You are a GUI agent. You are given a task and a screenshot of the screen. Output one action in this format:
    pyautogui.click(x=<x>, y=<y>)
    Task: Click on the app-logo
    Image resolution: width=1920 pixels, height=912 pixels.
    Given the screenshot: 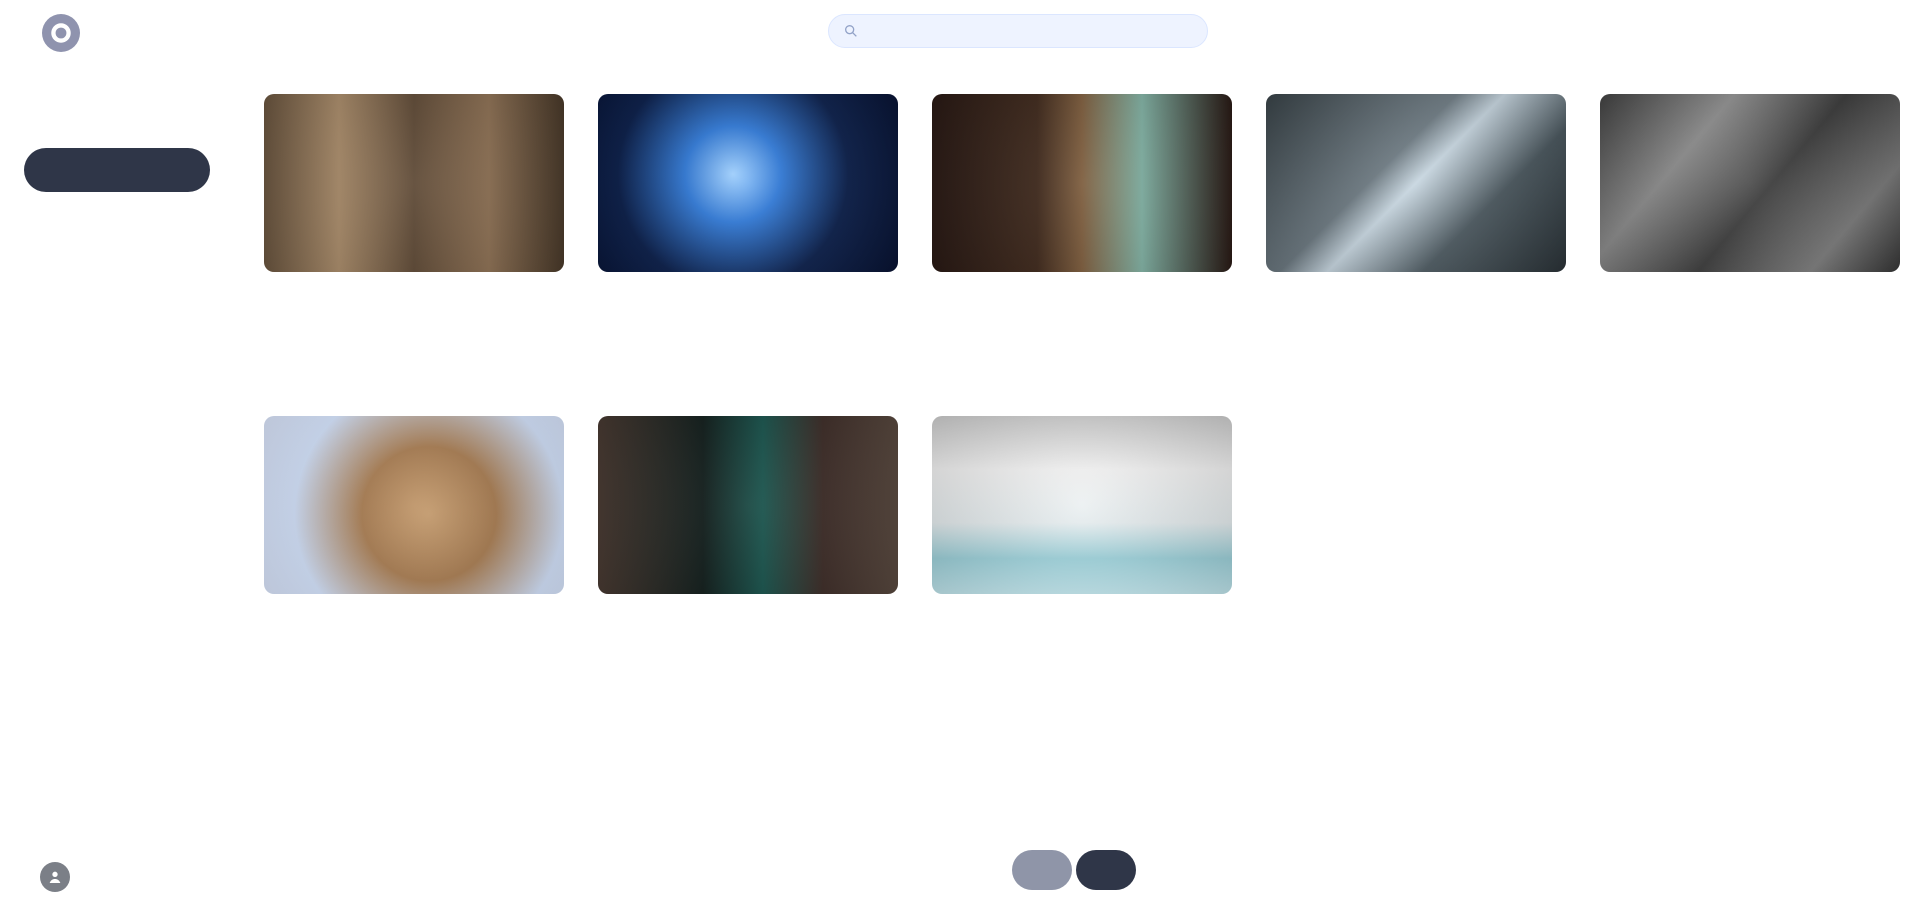 What is the action you would take?
    pyautogui.click(x=66, y=33)
    